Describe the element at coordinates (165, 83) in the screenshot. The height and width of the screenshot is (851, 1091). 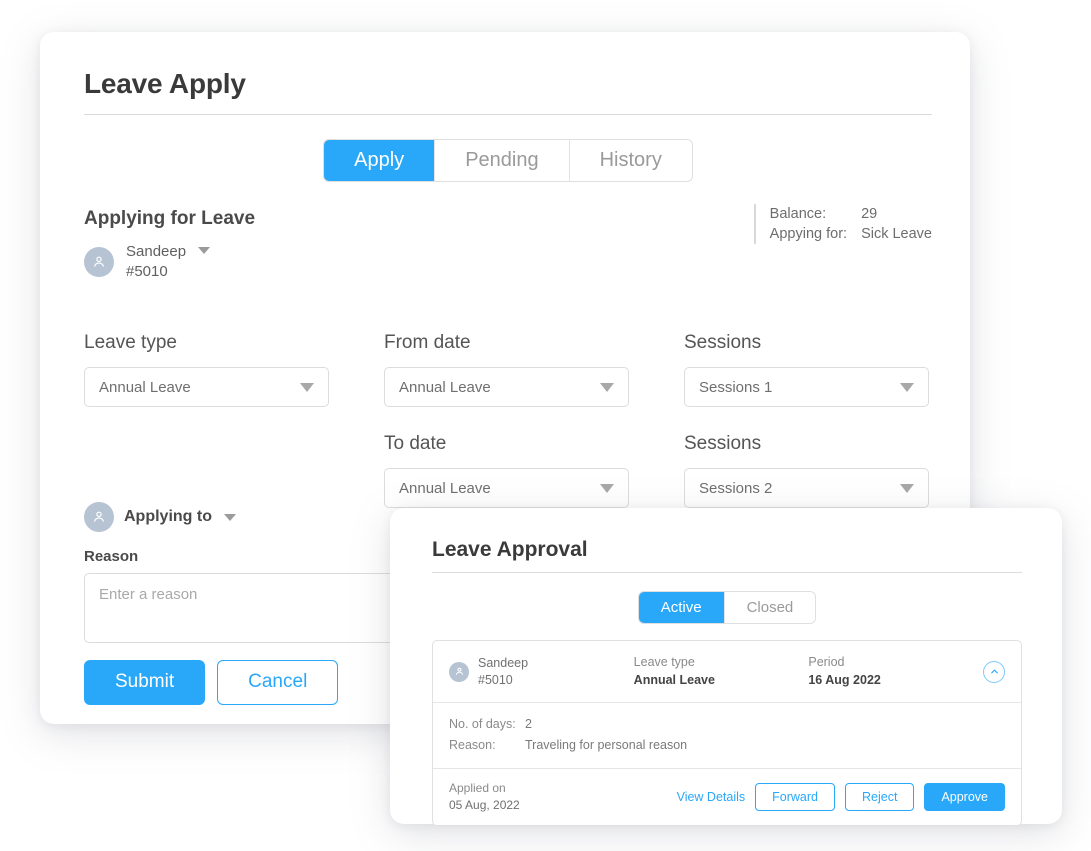
I see `page-title: Leave Apply` at that location.